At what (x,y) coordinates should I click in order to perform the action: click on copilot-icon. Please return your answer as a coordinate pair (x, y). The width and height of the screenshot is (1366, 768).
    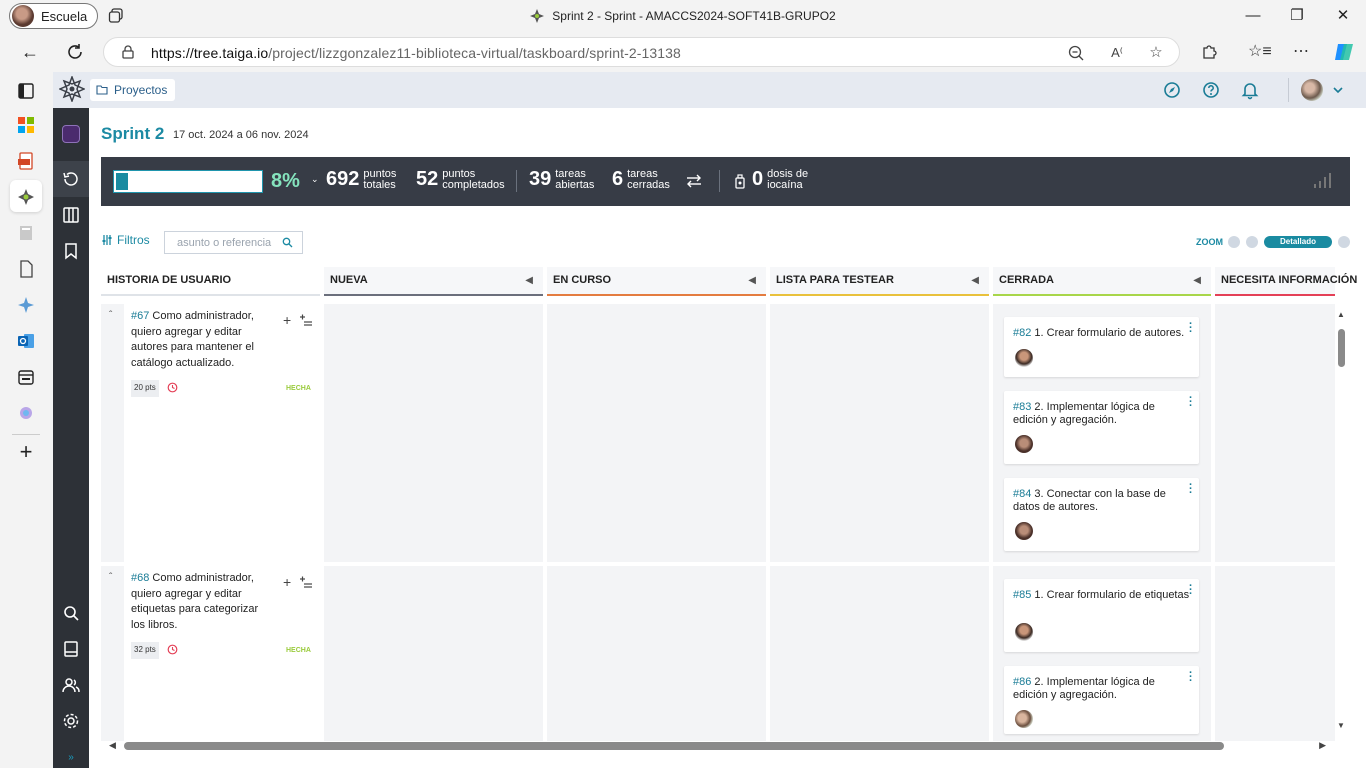
    Looking at the image, I should click on (1344, 52).